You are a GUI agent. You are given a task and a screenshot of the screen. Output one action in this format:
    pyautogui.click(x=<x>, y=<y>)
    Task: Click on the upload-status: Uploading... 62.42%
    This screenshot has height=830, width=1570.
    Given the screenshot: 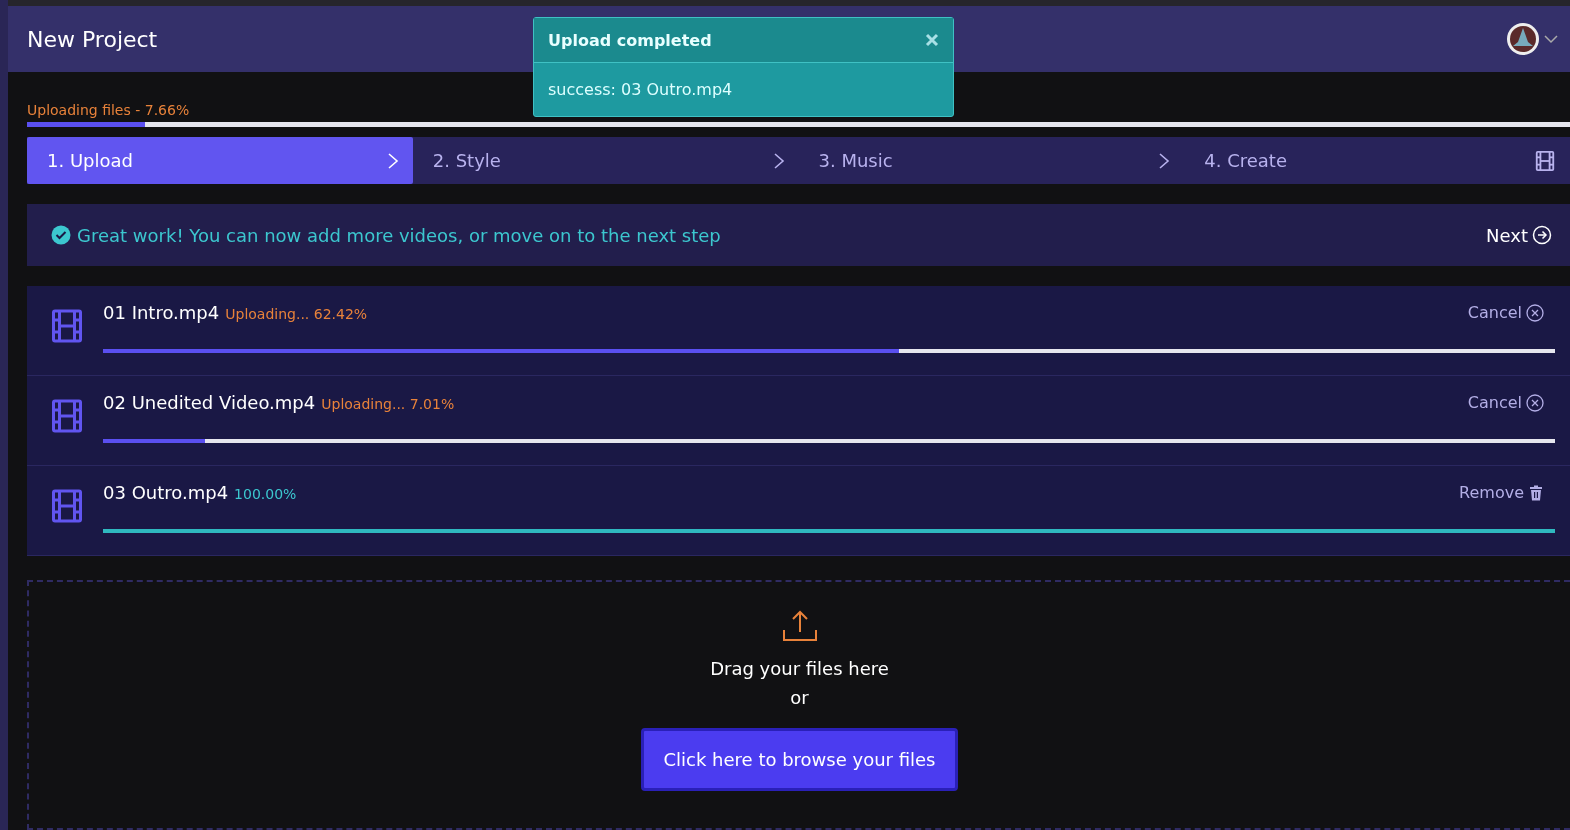 What is the action you would take?
    pyautogui.click(x=296, y=314)
    